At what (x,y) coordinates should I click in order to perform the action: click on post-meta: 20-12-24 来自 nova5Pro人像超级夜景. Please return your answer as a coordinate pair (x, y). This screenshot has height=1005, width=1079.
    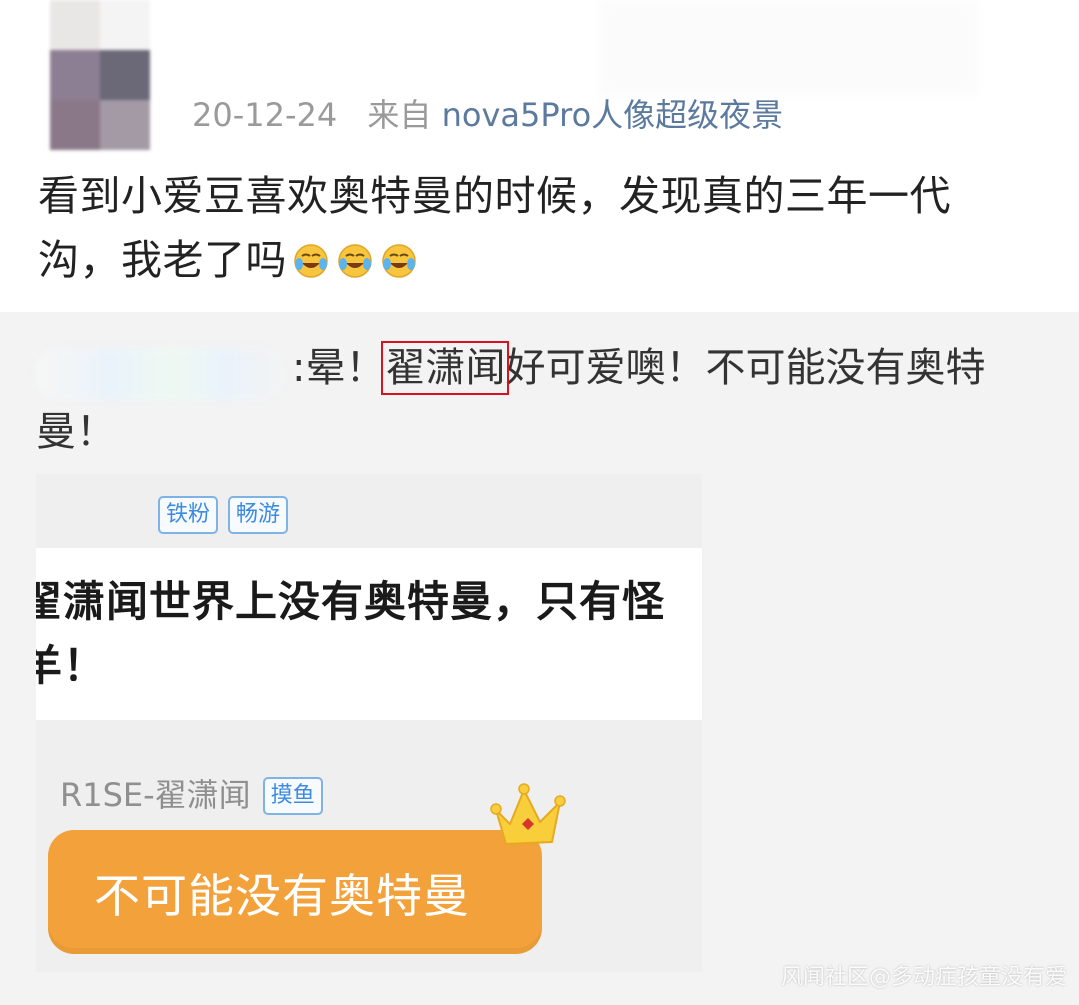
    Looking at the image, I should click on (487, 115).